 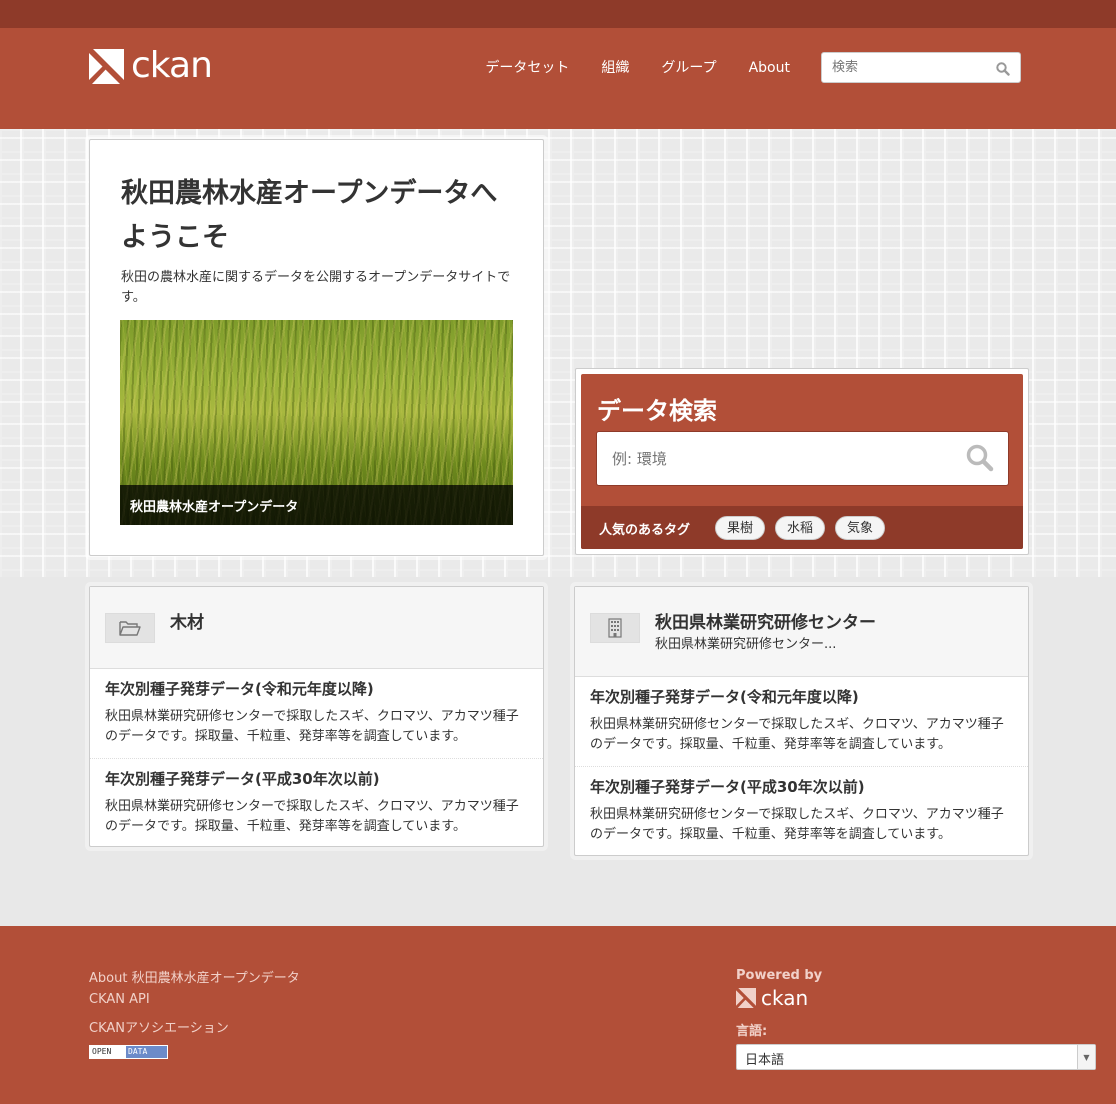 I want to click on data-search-box, so click(x=802, y=458).